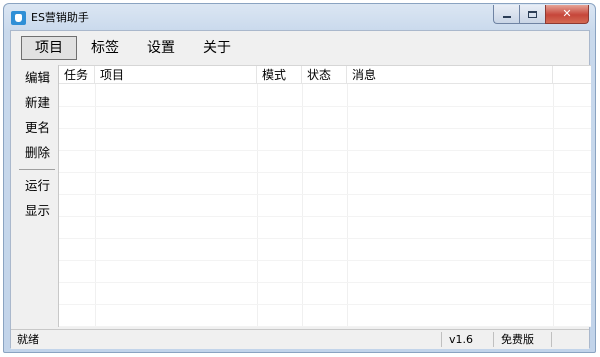  I want to click on tab-settings: 设置, so click(161, 48).